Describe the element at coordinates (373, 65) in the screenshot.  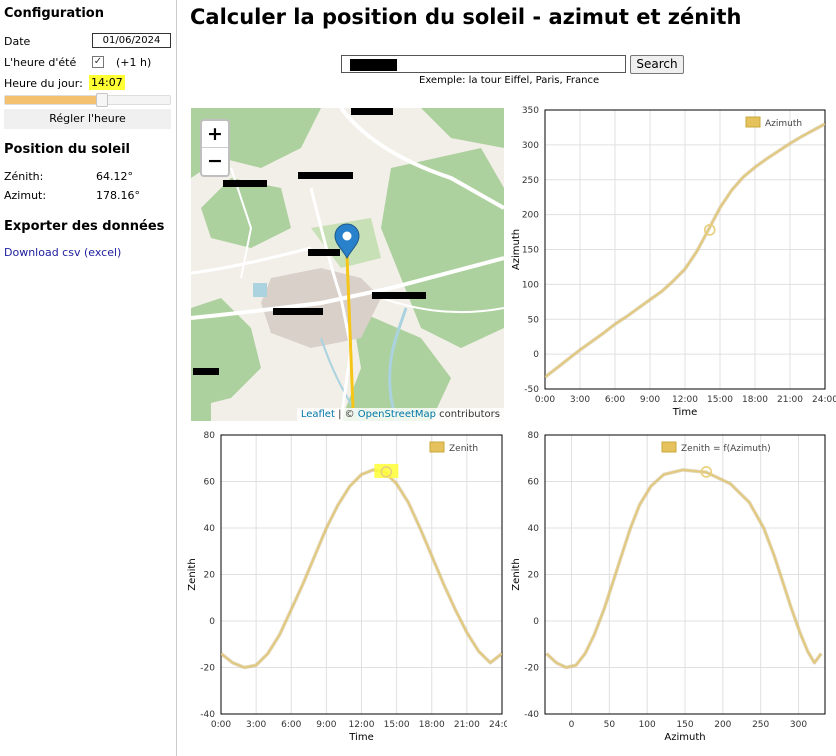
I see `search-redaction` at that location.